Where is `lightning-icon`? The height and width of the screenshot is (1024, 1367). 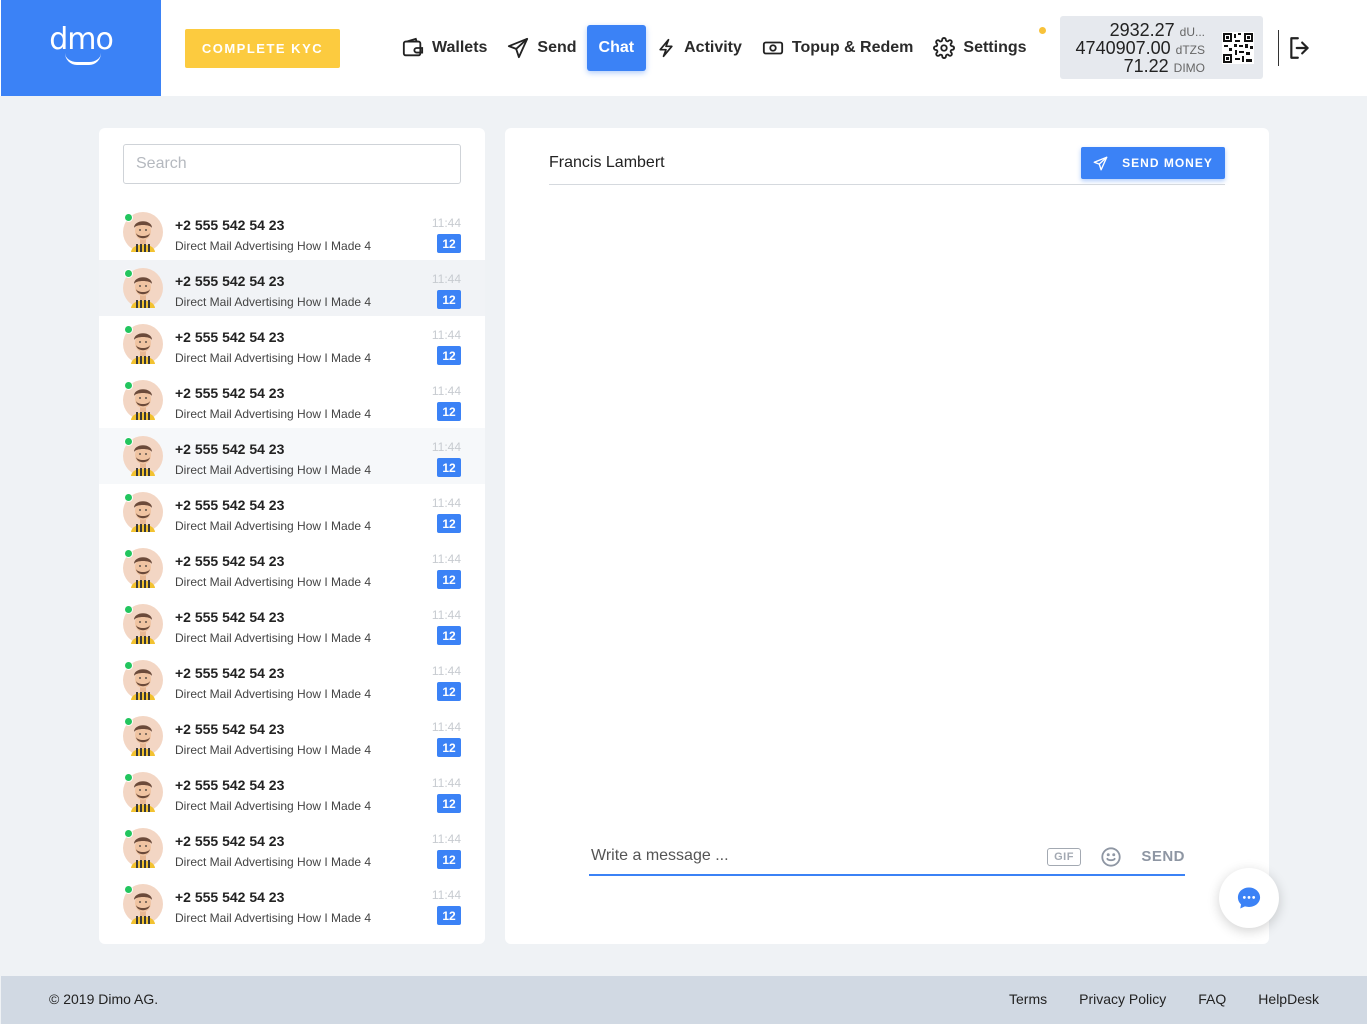 lightning-icon is located at coordinates (666, 48).